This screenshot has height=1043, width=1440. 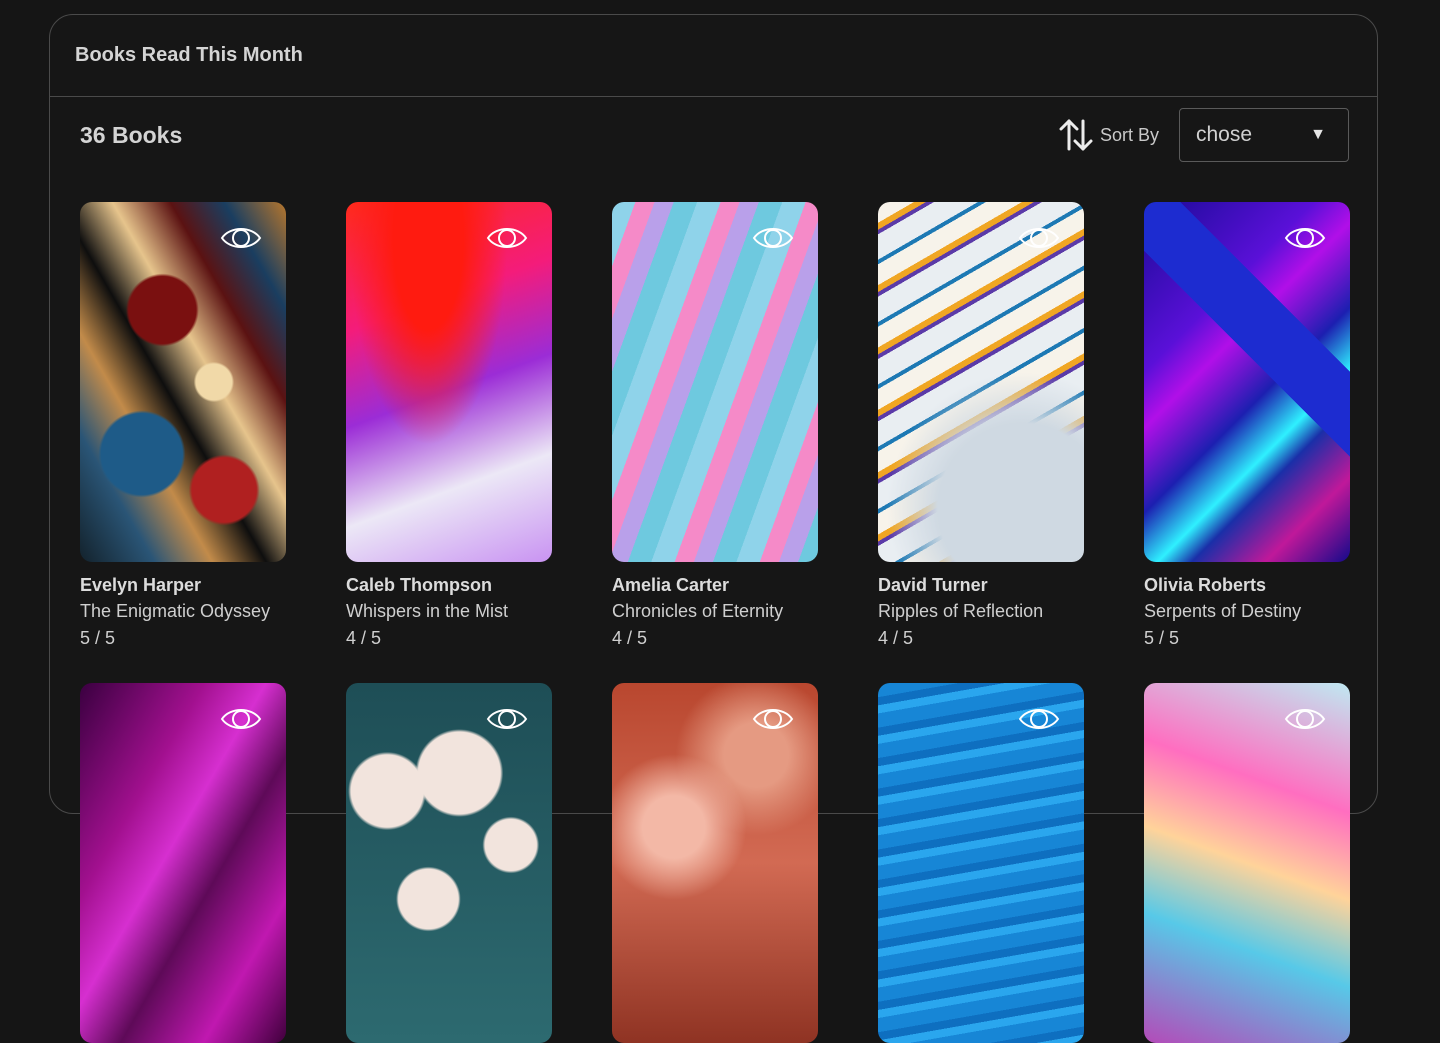 I want to click on book-card: David Turner Ripples of Reflection 4 / 5, so click(x=981, y=425).